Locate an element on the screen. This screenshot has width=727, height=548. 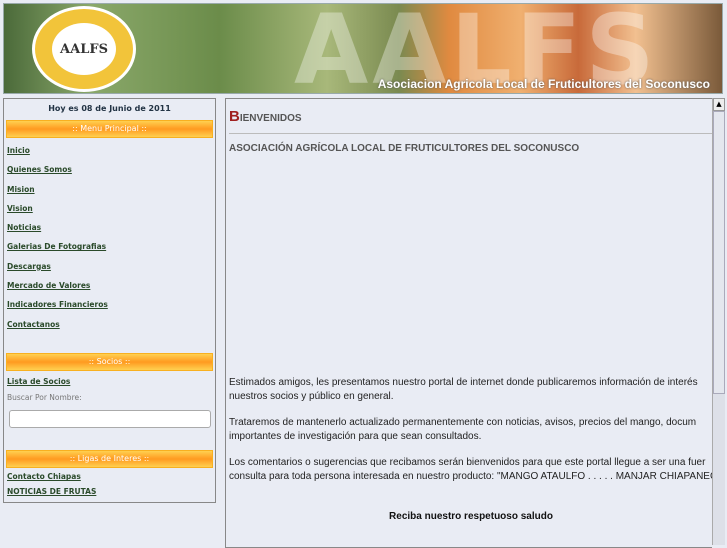
menu-contactanos: Contactanos is located at coordinates (111, 324).